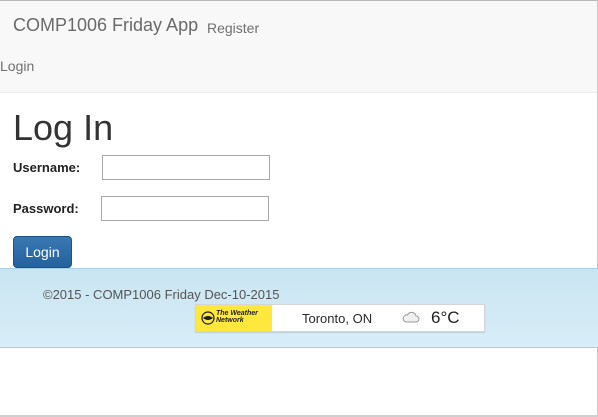 The image size is (598, 417). What do you see at coordinates (186, 167) in the screenshot?
I see `username-input` at bounding box center [186, 167].